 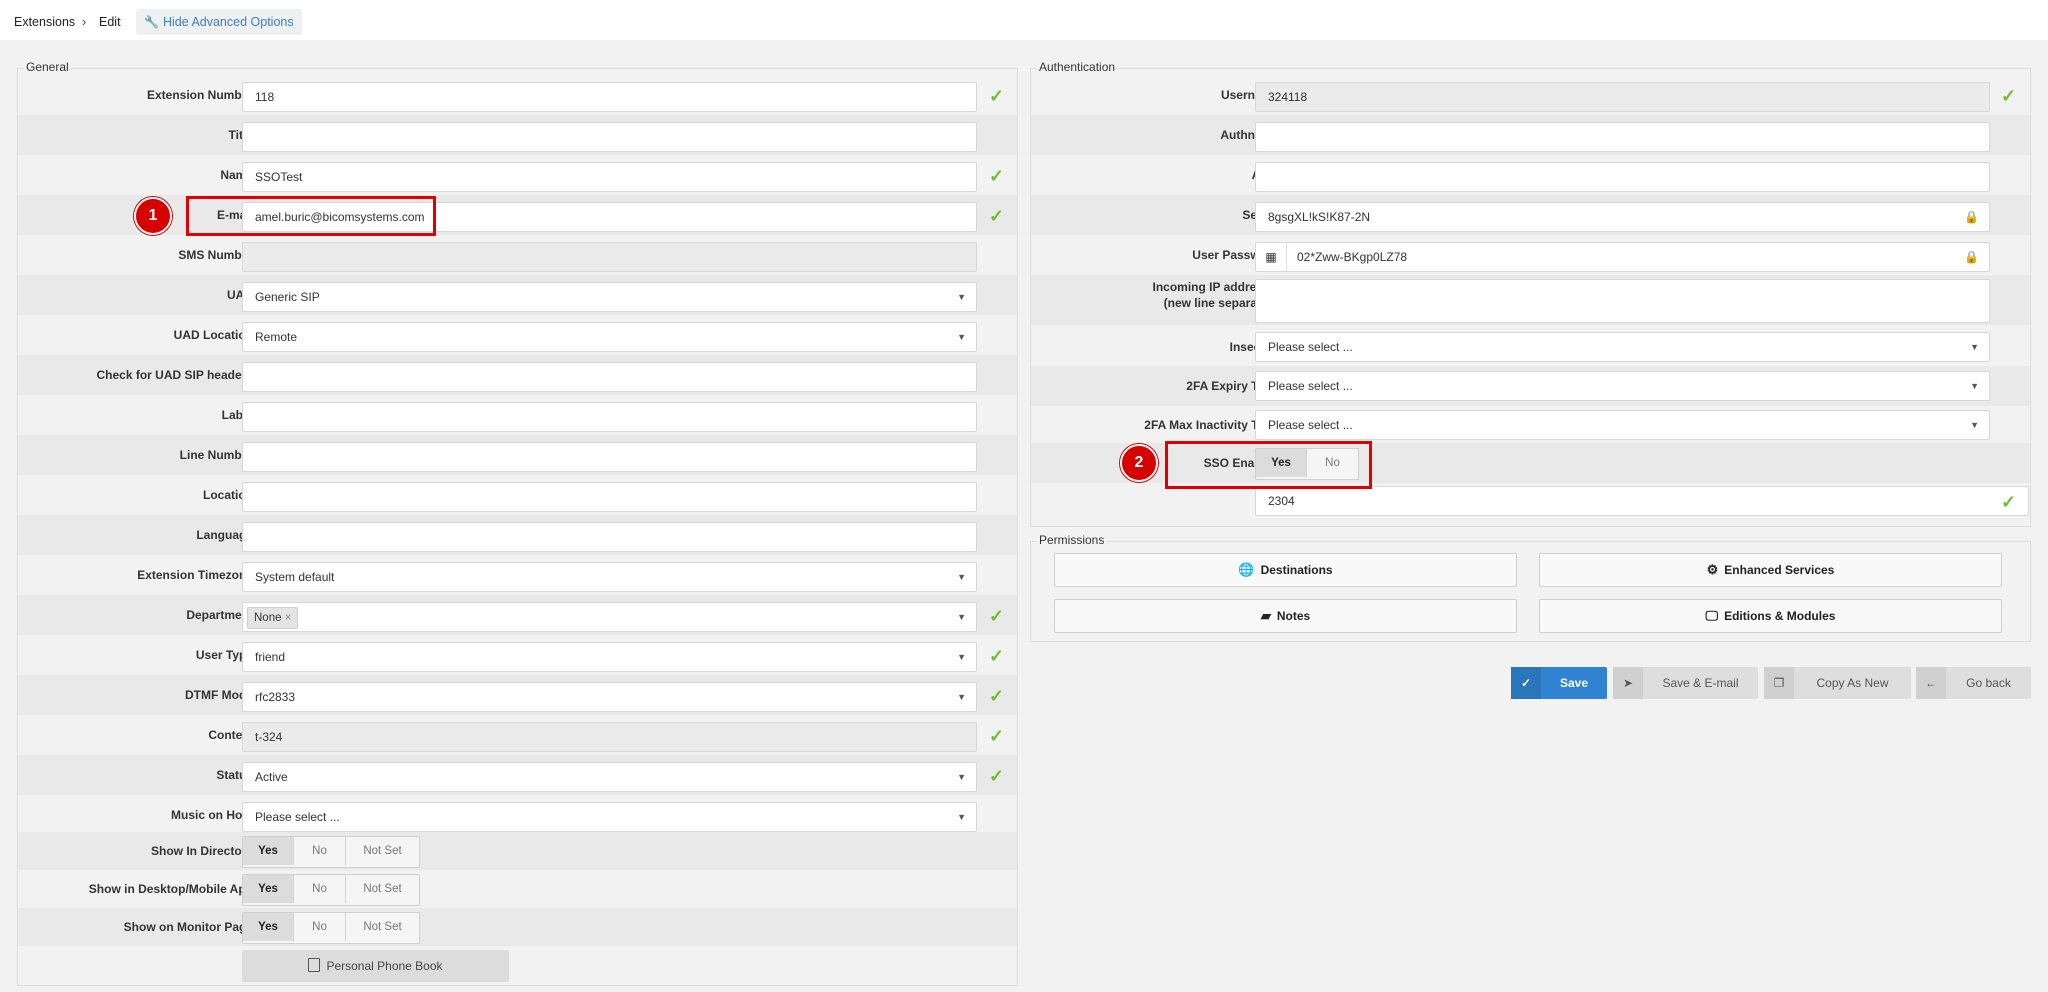 I want to click on show-on-monitor-not-set: Not Set, so click(x=382, y=927).